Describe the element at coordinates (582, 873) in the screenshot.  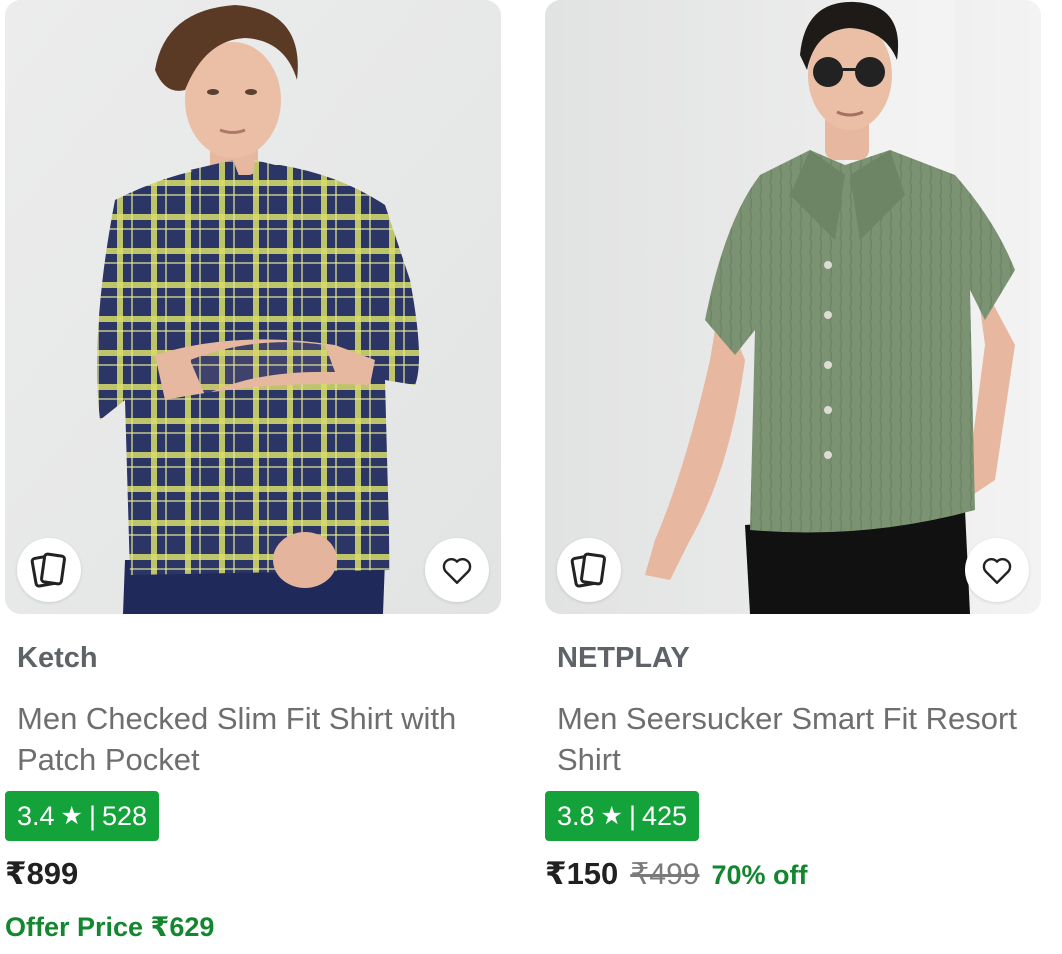
I see `selling-price: ₹150` at that location.